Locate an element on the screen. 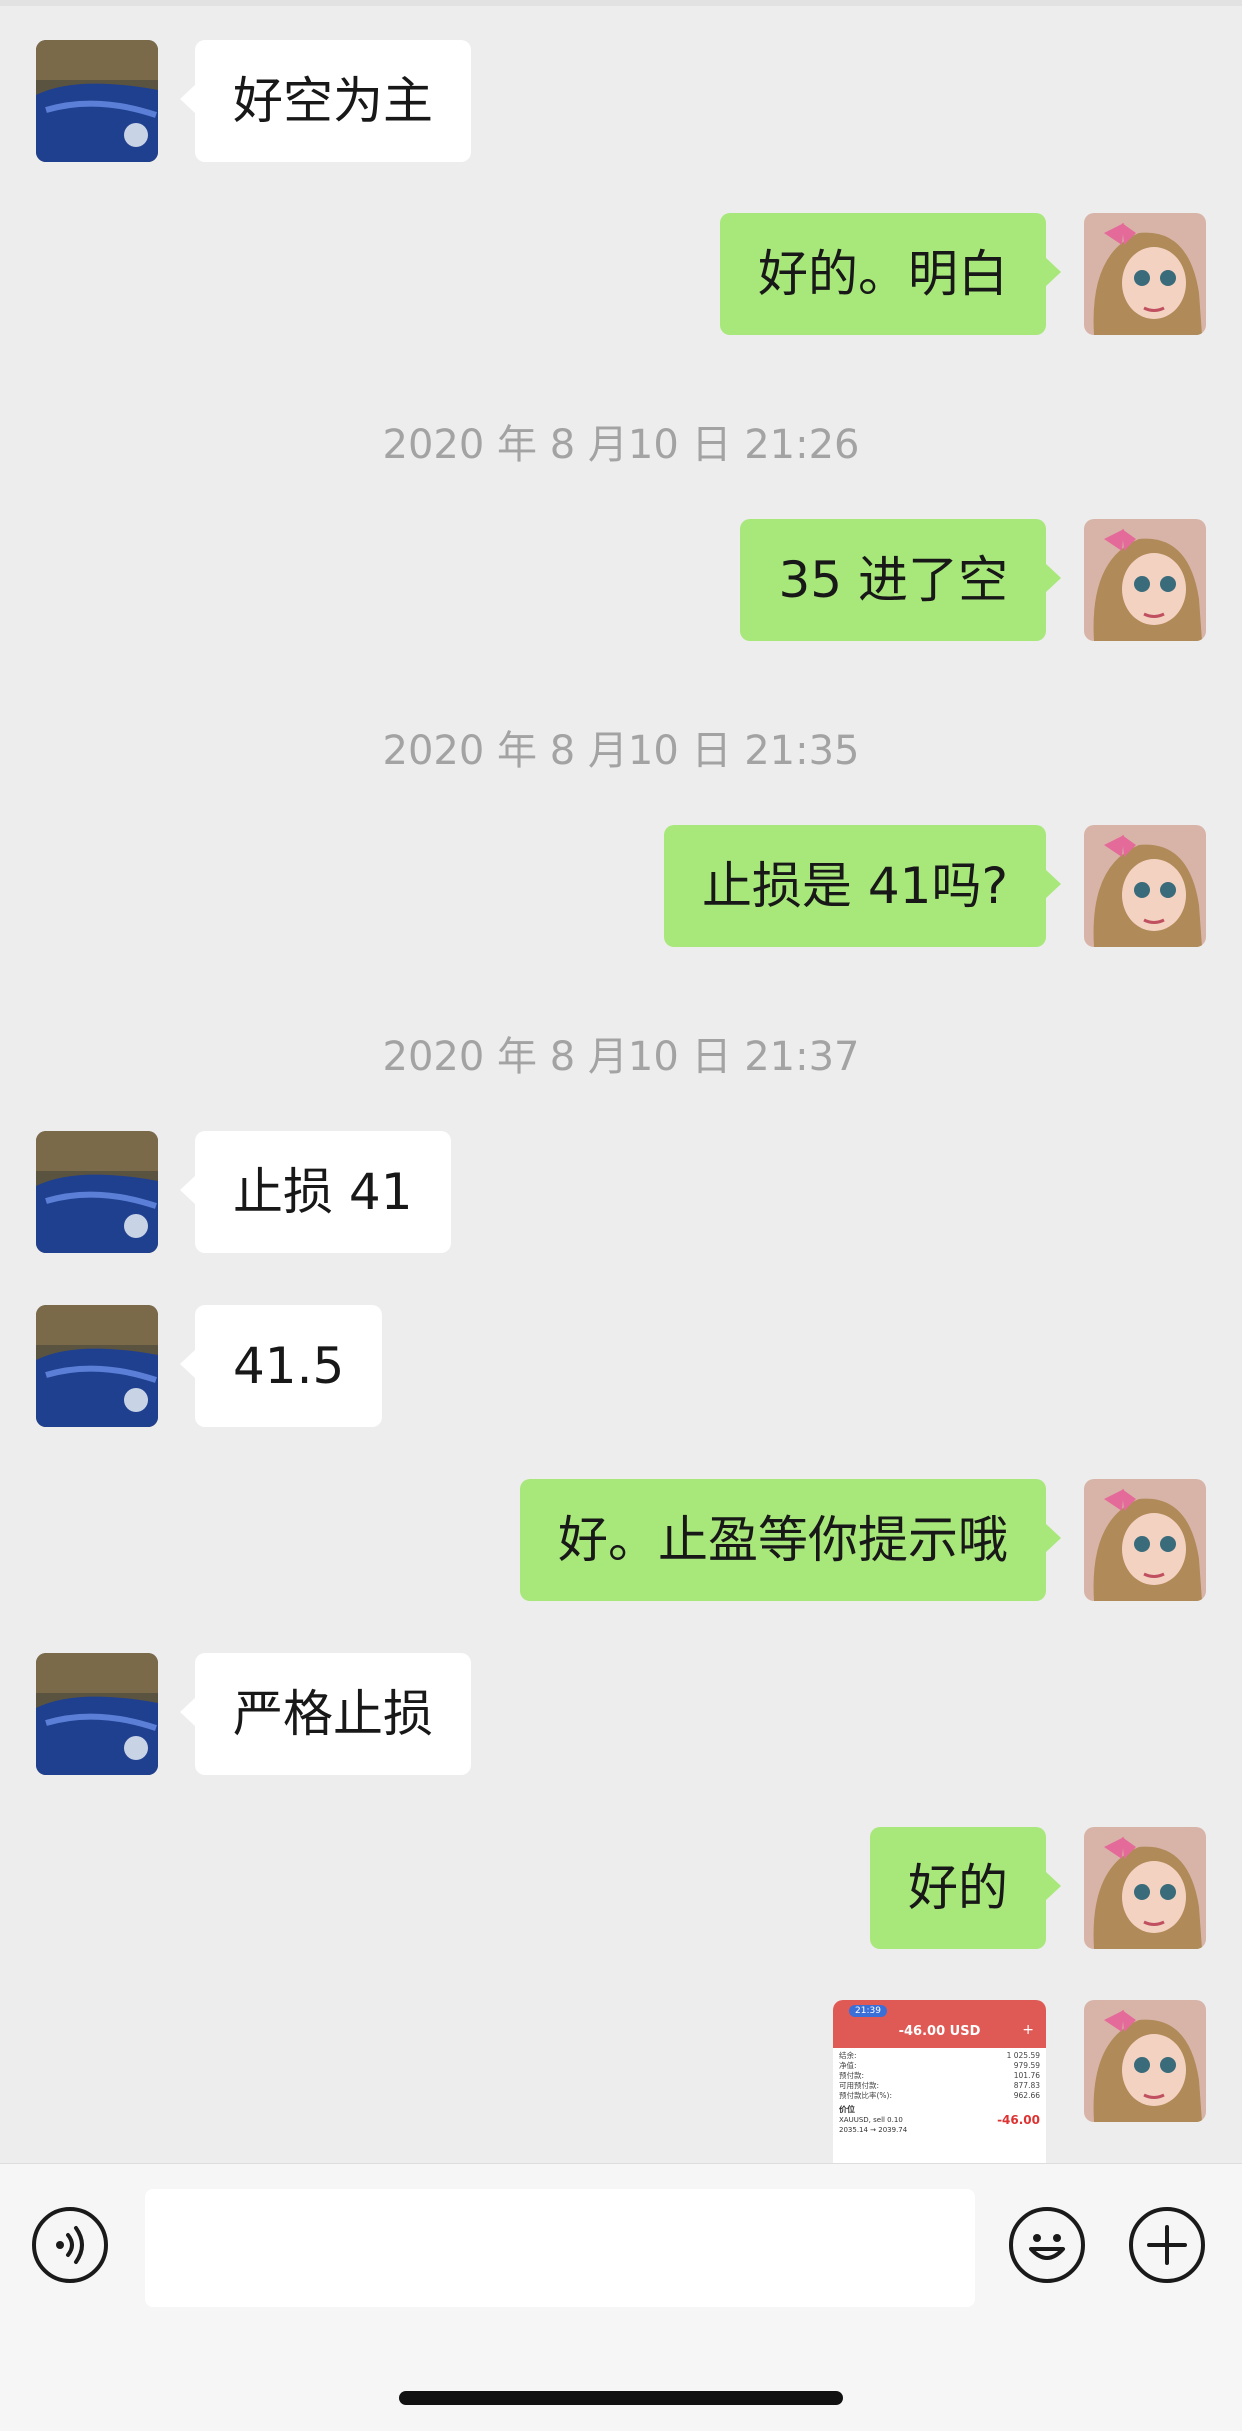  timestamp: 2020 年 8 月10 日 21:37 is located at coordinates (621, 1057).